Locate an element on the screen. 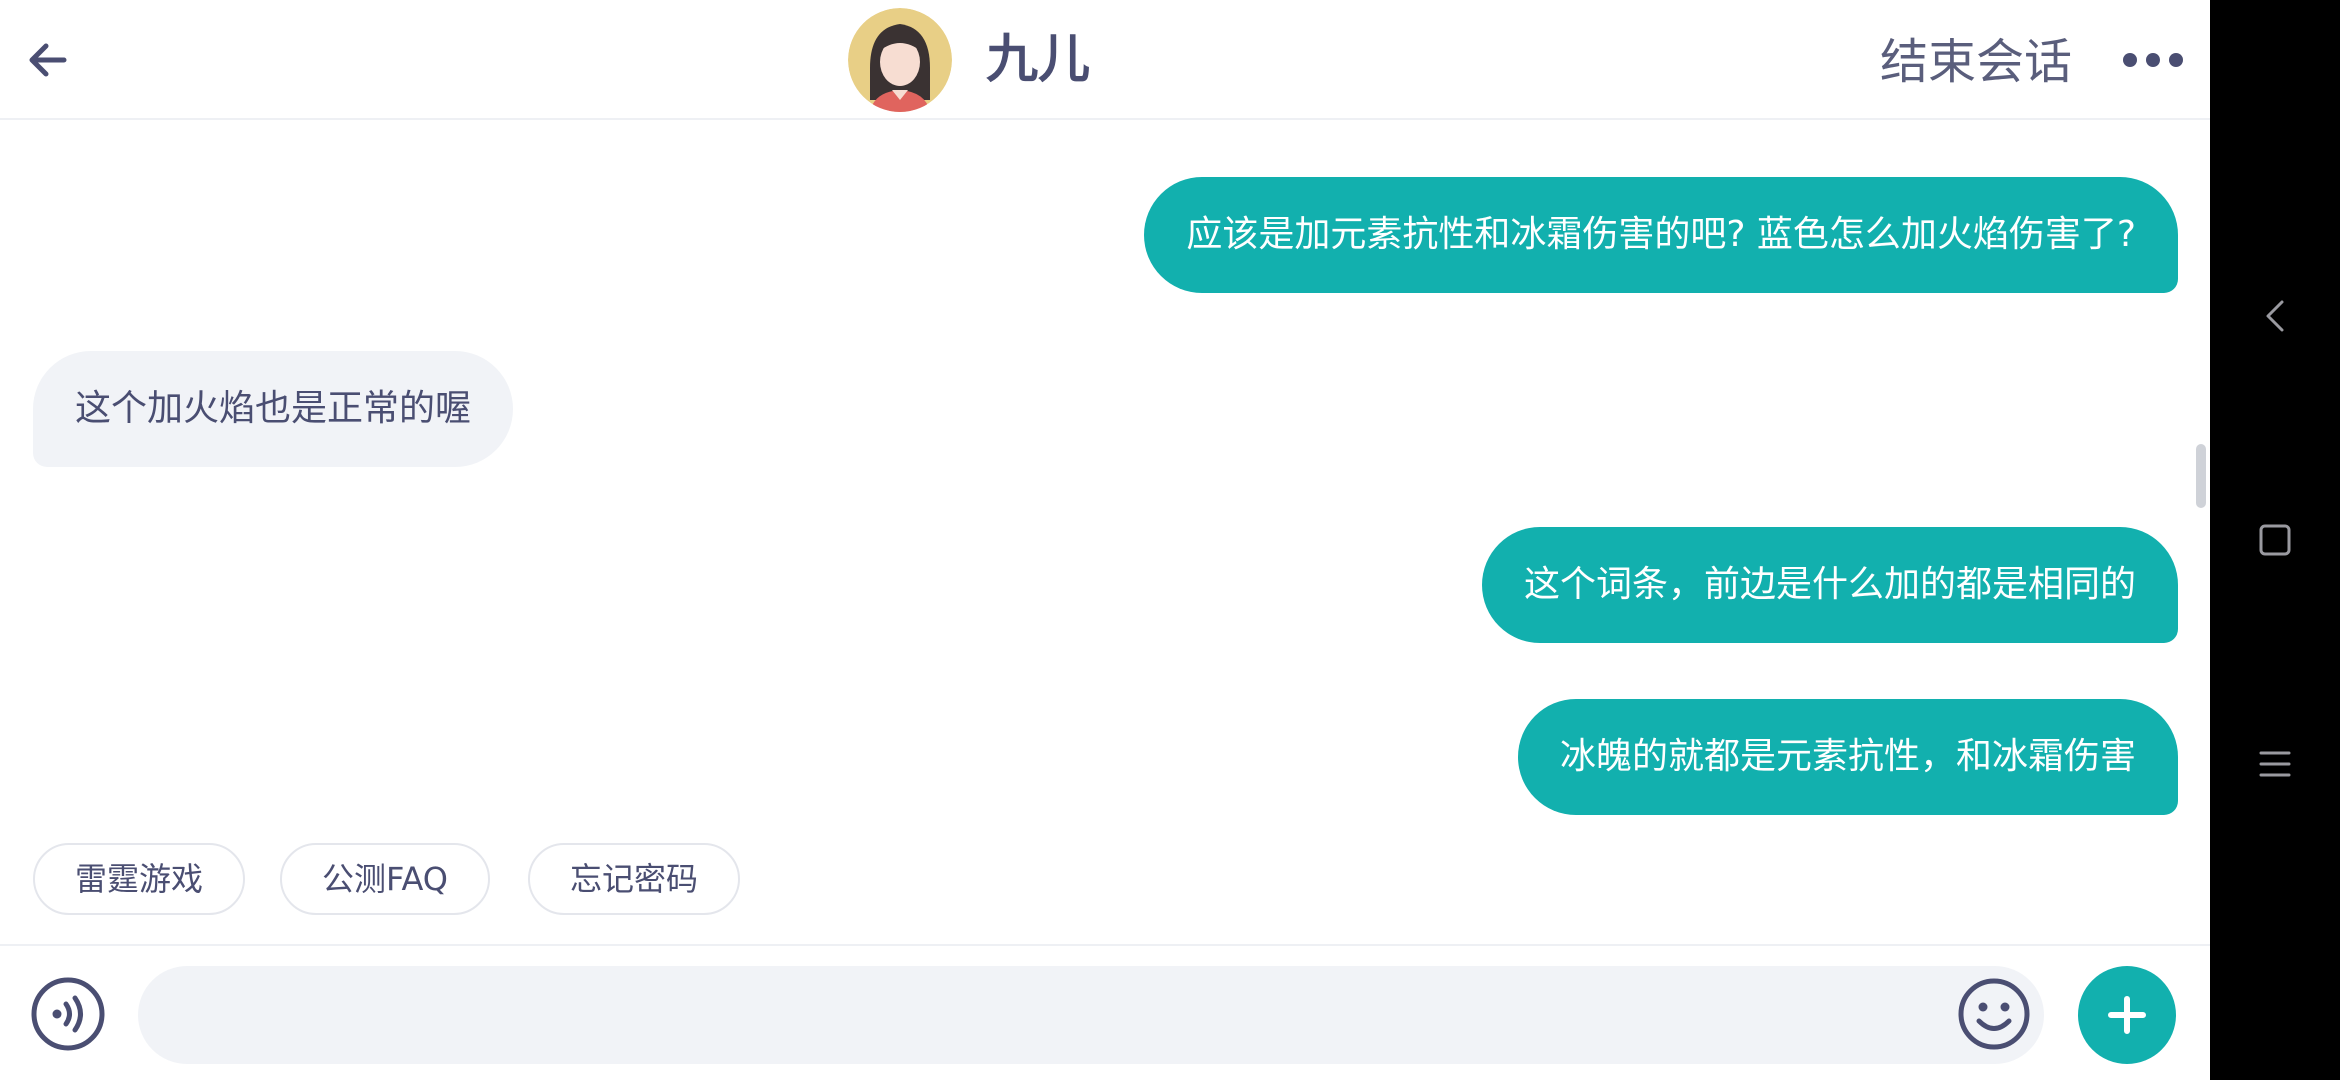 This screenshot has width=2340, height=1080. more-dots-icon is located at coordinates (2153, 60).